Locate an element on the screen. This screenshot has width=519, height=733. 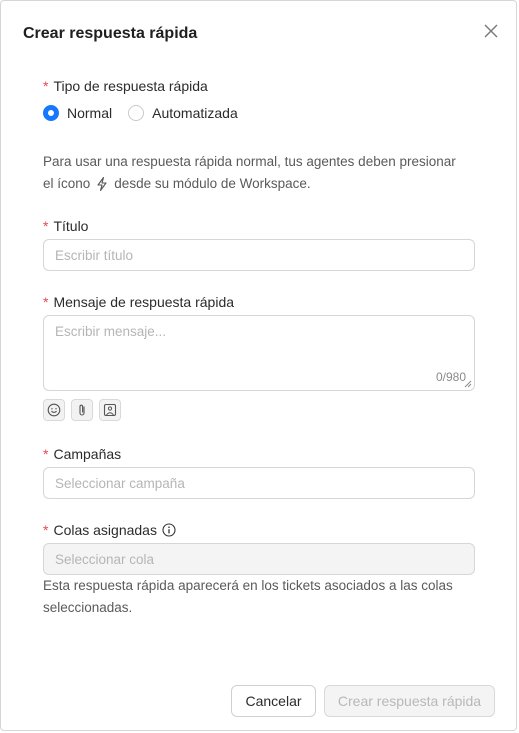
emoji-button is located at coordinates (54, 410).